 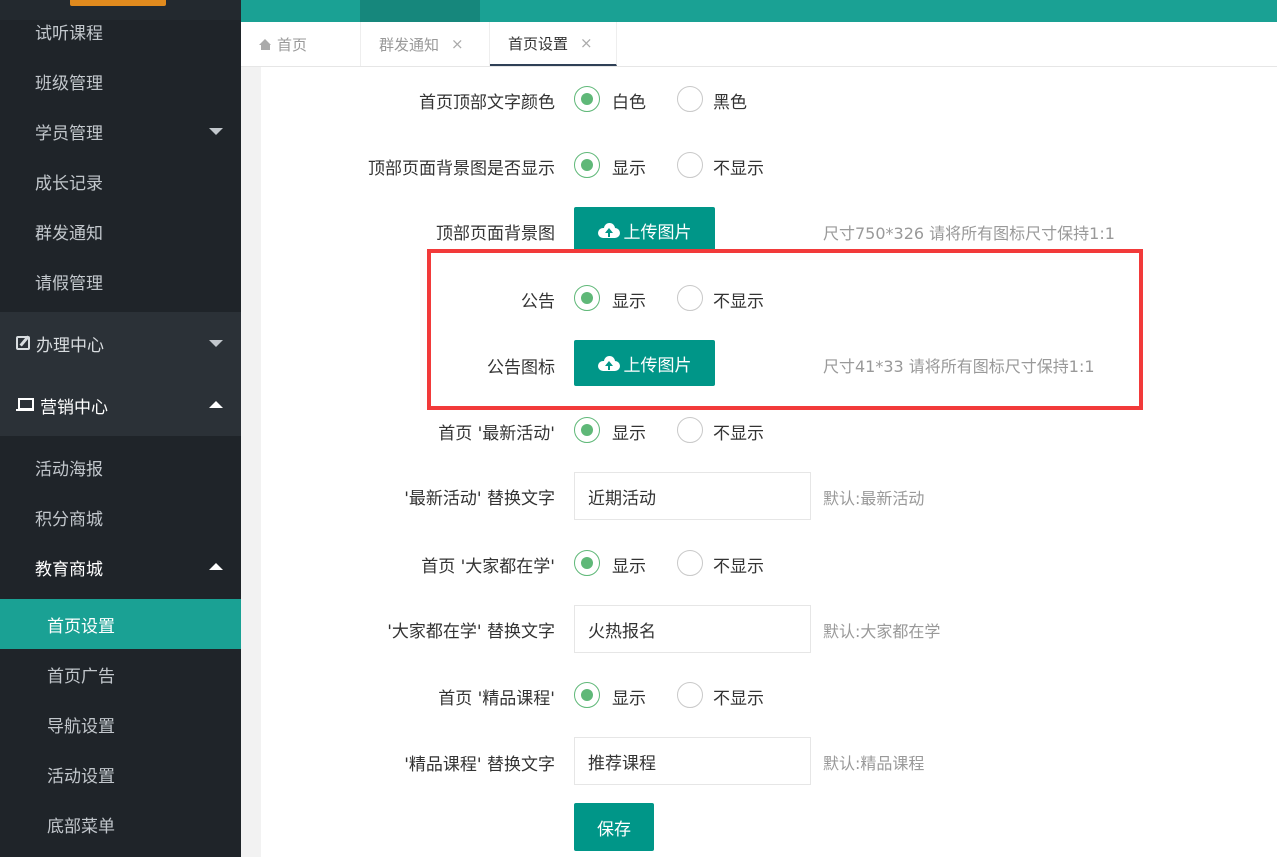 What do you see at coordinates (120, 774) in the screenshot?
I see `sidebar-item-activity-settings: 活动设置` at bounding box center [120, 774].